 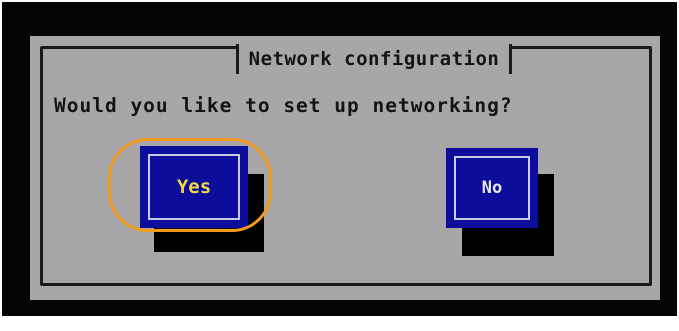 I want to click on dialog-question: Would you like to set up networking?, so click(x=283, y=105).